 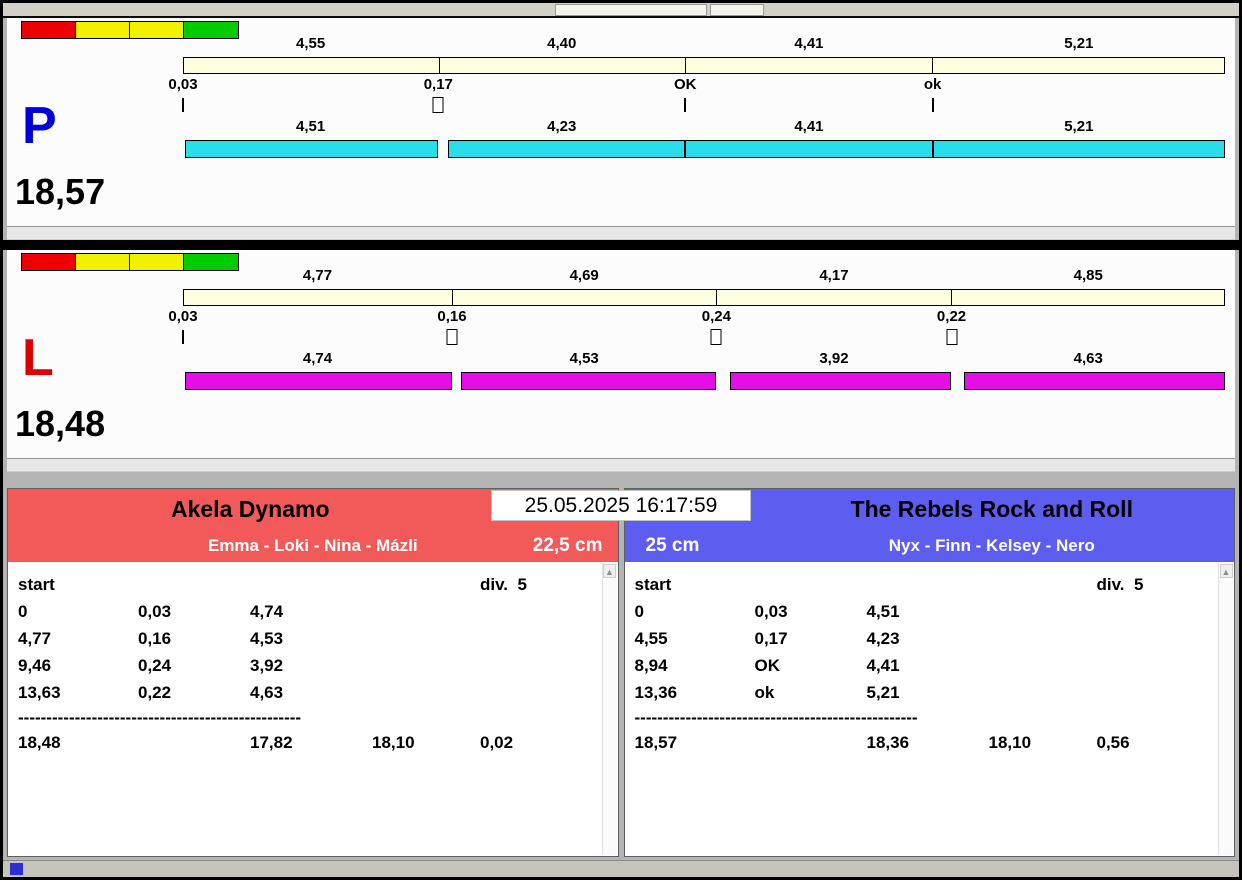 I want to click on table-cell: 18,10, so click(x=393, y=742).